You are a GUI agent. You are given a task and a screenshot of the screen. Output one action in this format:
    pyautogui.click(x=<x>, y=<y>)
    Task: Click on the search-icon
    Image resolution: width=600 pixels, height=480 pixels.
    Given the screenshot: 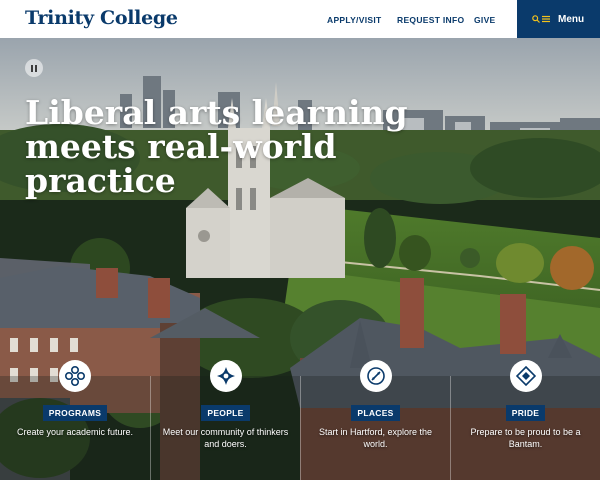 What is the action you would take?
    pyautogui.click(x=536, y=19)
    